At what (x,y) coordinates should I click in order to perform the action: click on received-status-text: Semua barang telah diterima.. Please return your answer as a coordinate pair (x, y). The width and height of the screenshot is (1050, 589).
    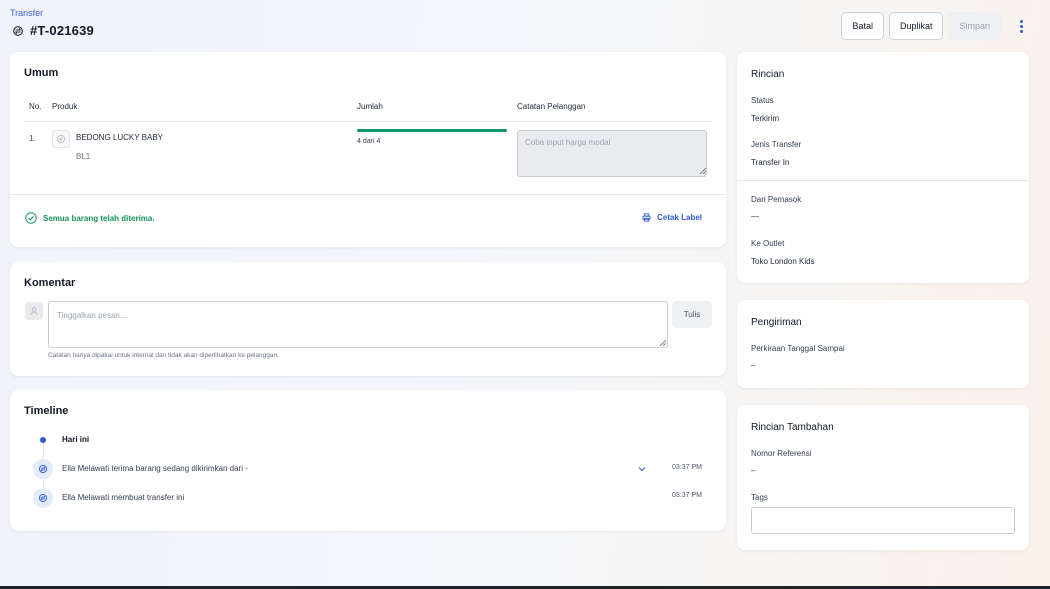
    Looking at the image, I should click on (99, 218).